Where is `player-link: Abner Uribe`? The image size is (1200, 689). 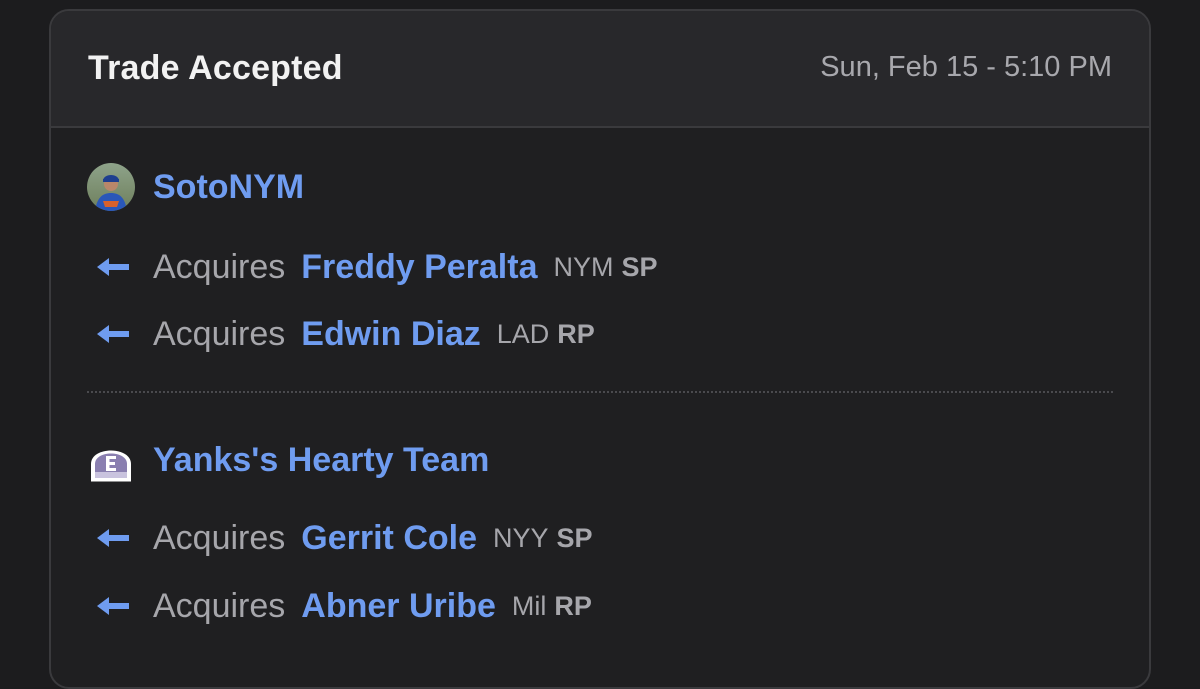 player-link: Abner Uribe is located at coordinates (398, 606).